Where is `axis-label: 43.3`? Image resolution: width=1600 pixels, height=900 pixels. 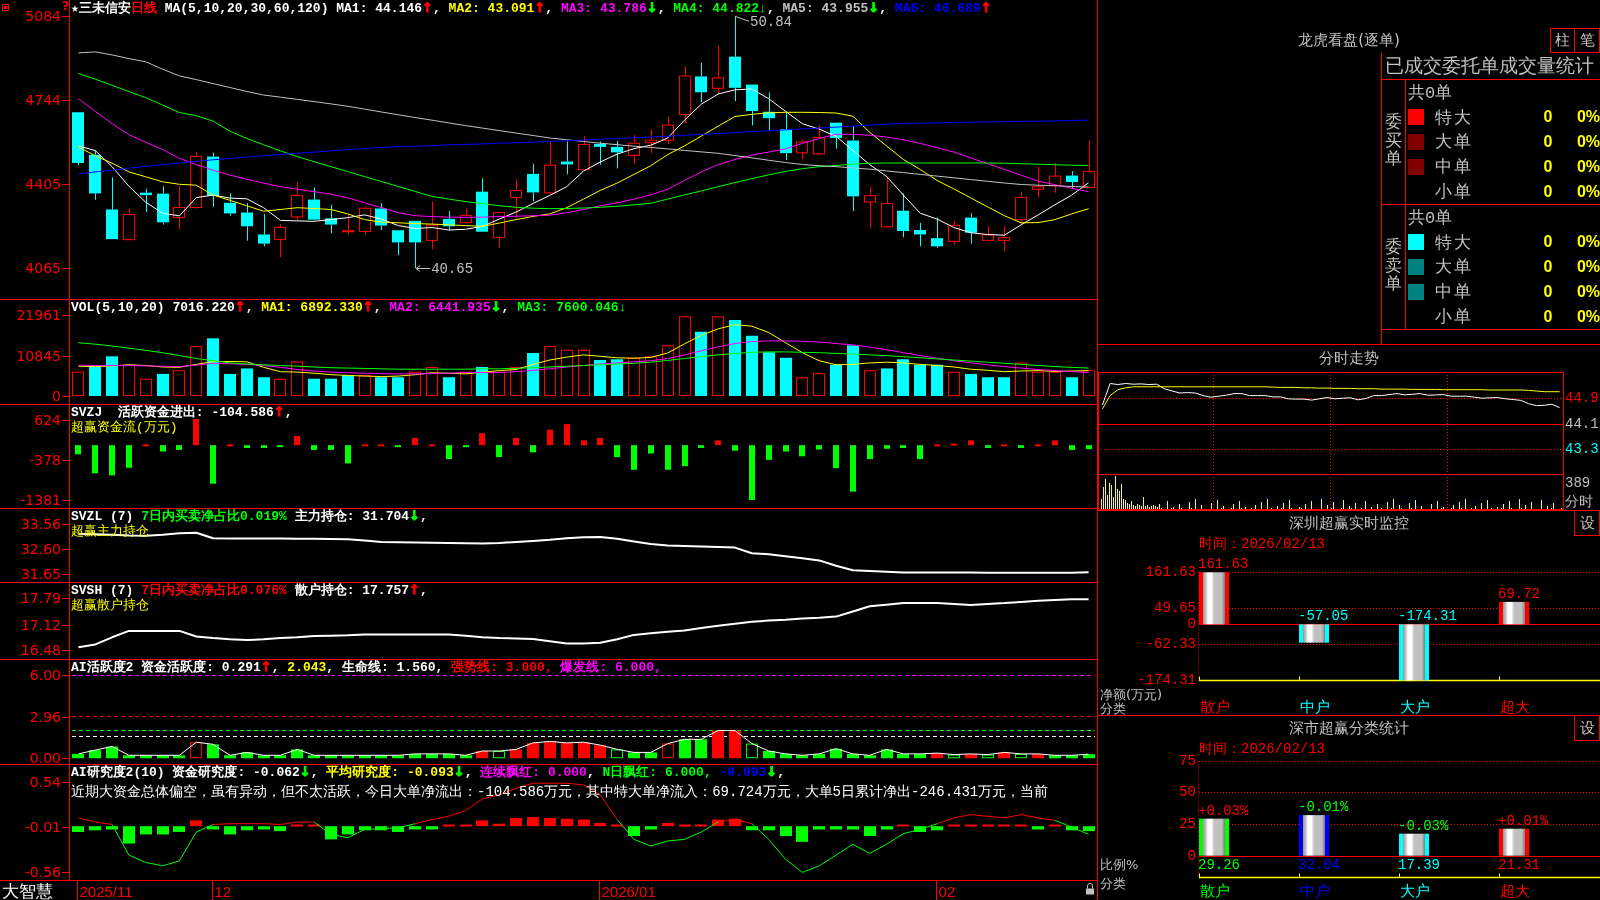
axis-label: 43.3 is located at coordinates (1582, 449).